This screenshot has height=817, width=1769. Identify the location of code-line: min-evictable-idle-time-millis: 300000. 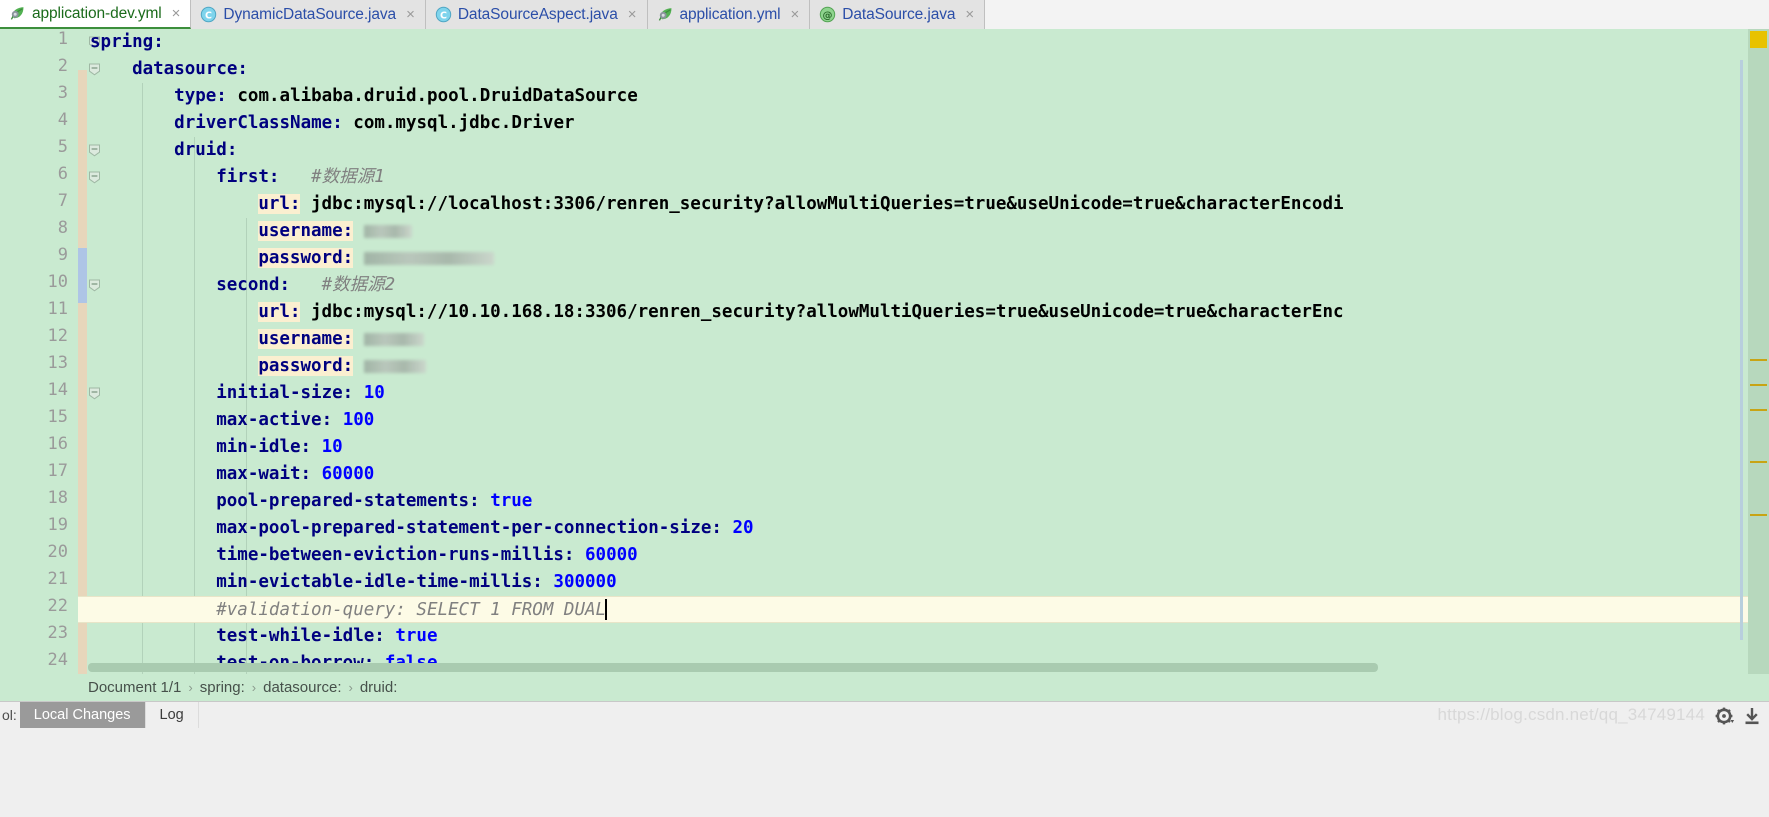
(923, 582).